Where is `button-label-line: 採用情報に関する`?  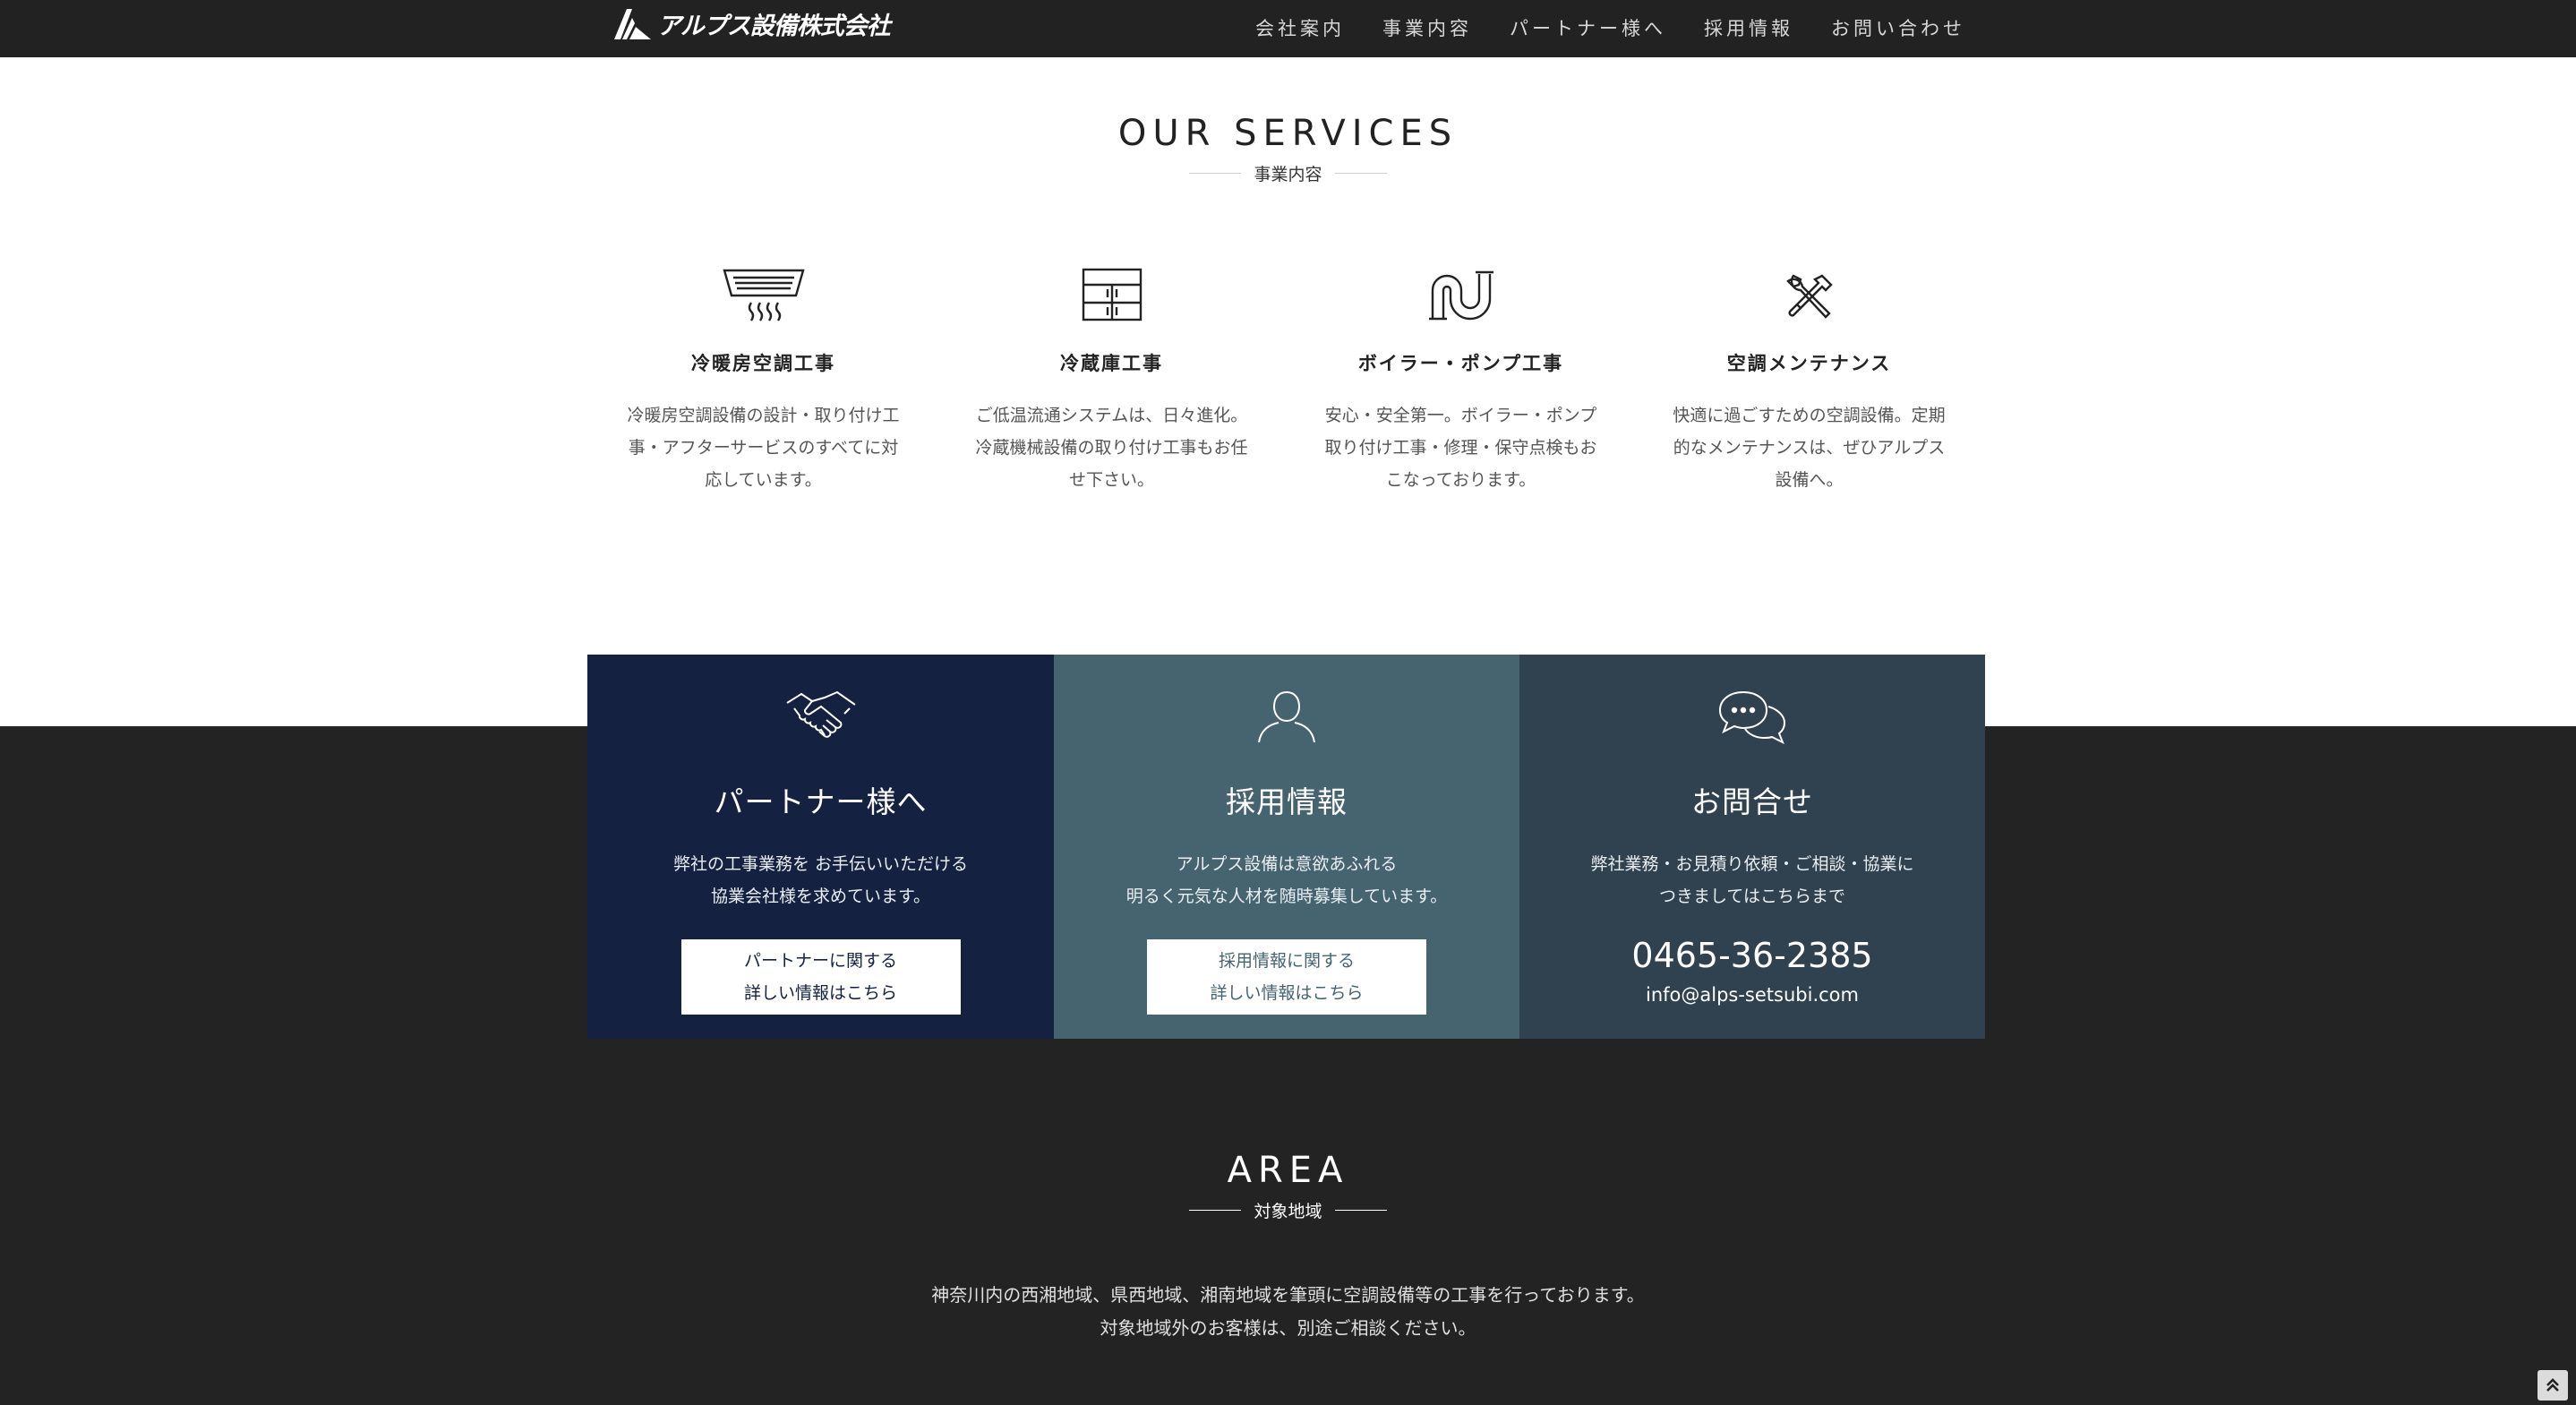
button-label-line: 採用情報に関する is located at coordinates (1286, 961).